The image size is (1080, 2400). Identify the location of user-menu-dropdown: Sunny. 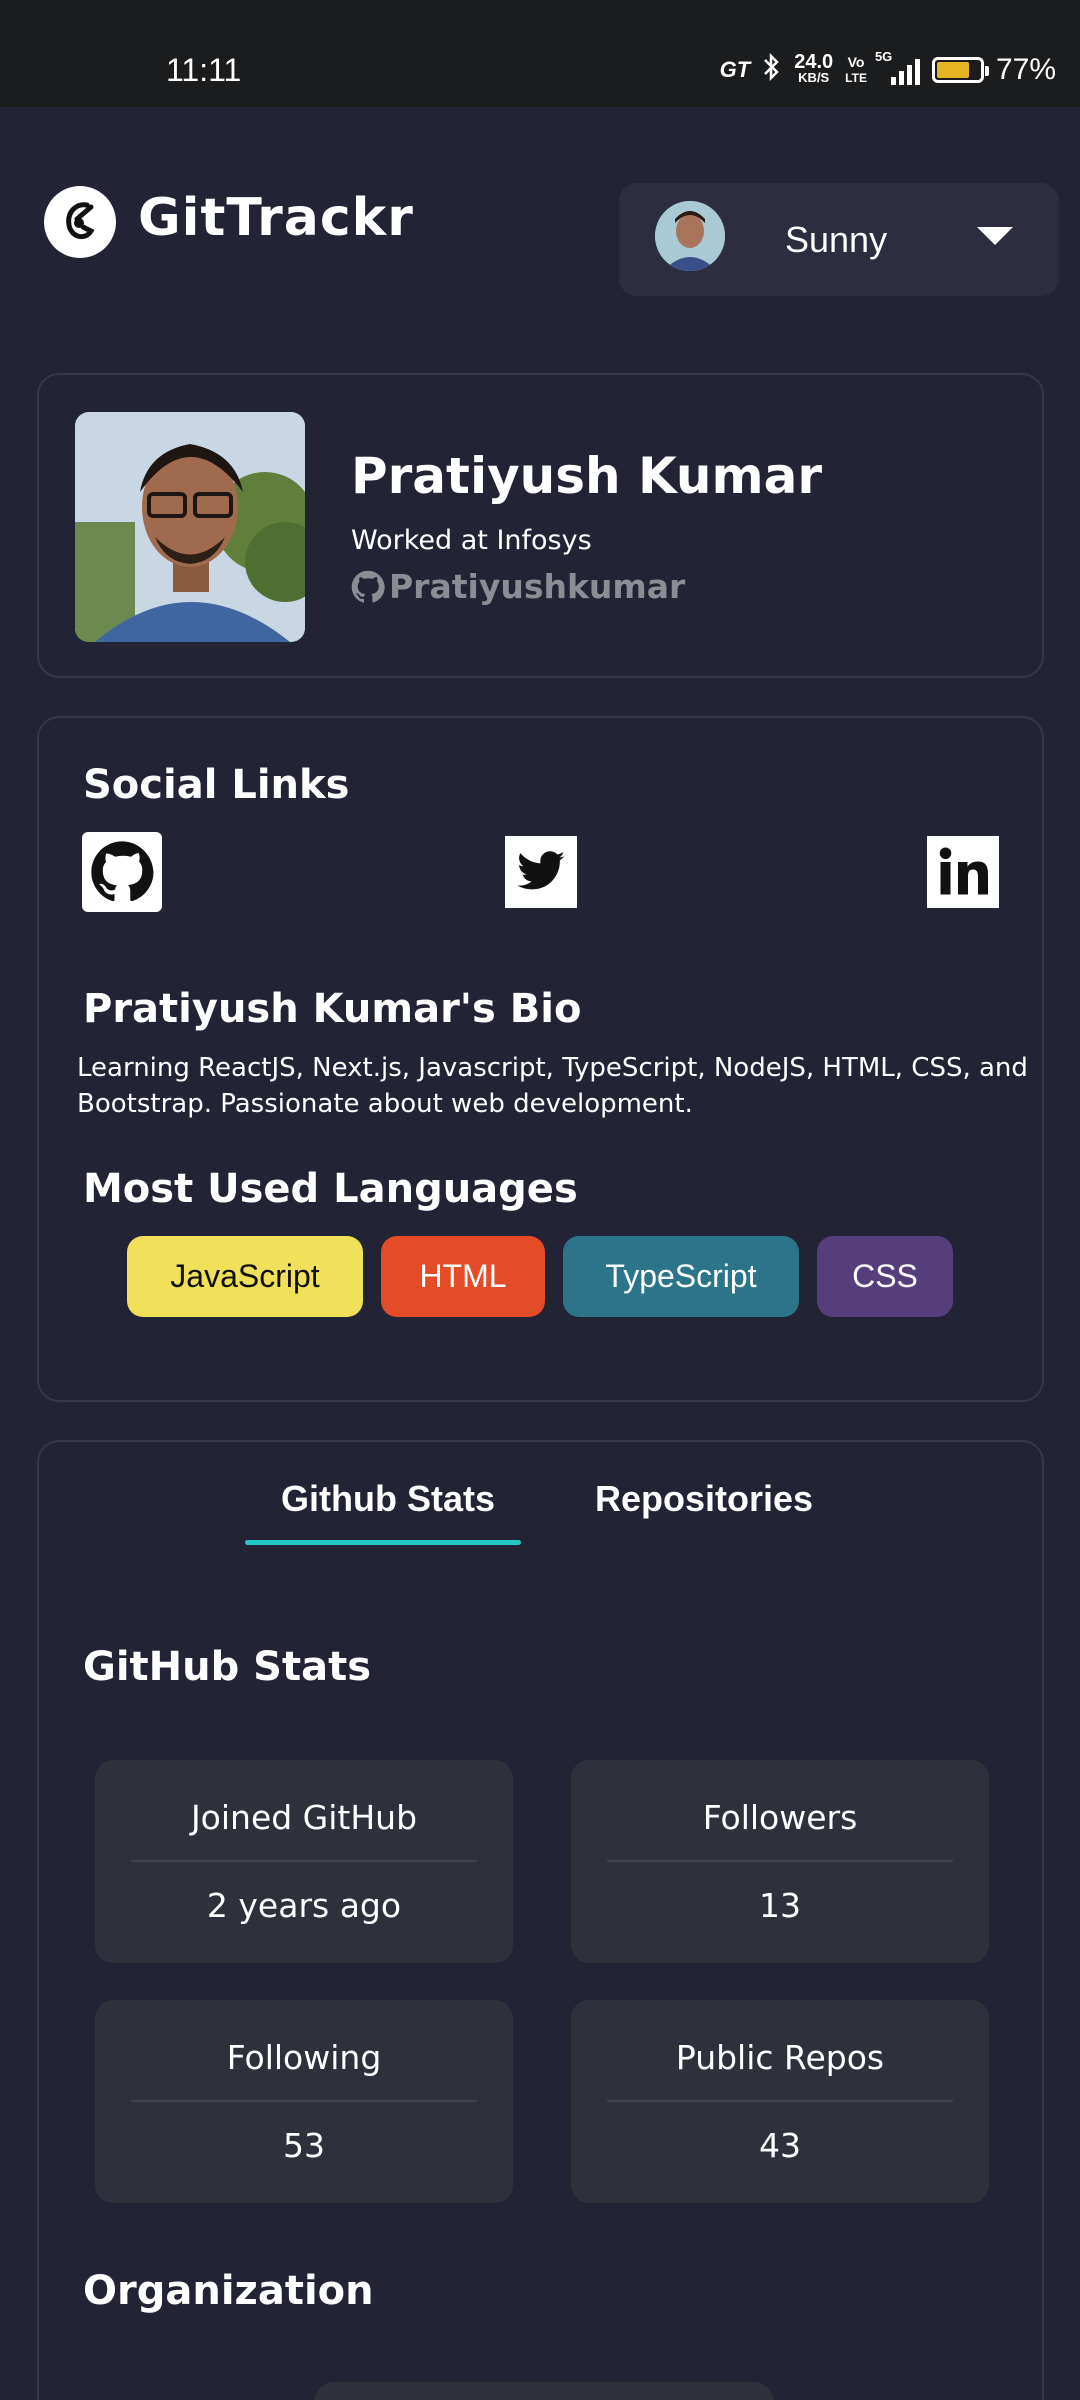
(839, 239).